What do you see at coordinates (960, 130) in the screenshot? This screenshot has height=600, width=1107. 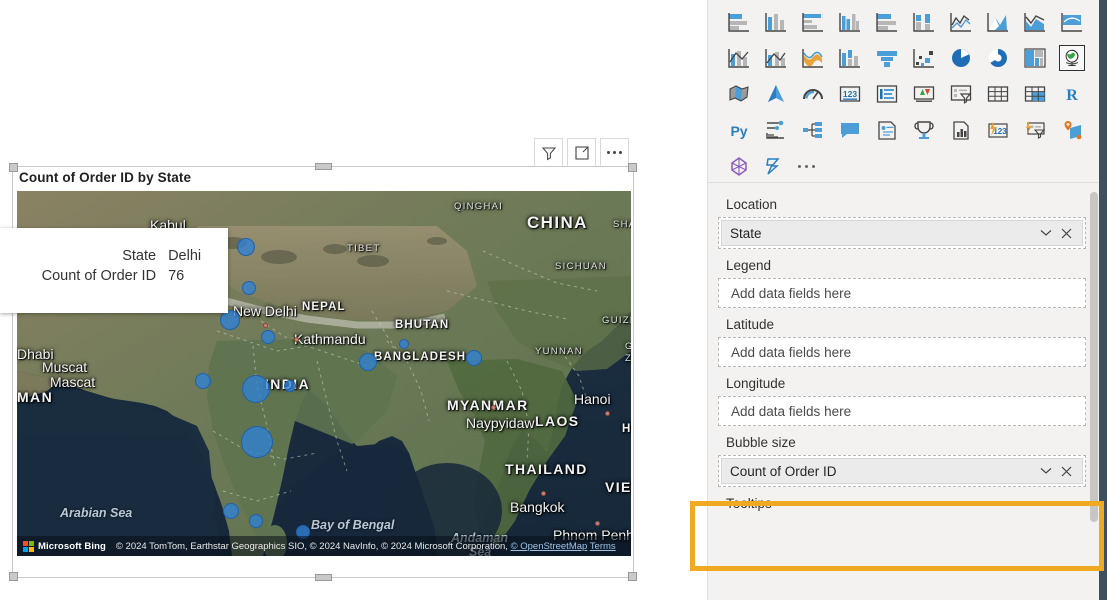 I see `paginated-report-icon` at bounding box center [960, 130].